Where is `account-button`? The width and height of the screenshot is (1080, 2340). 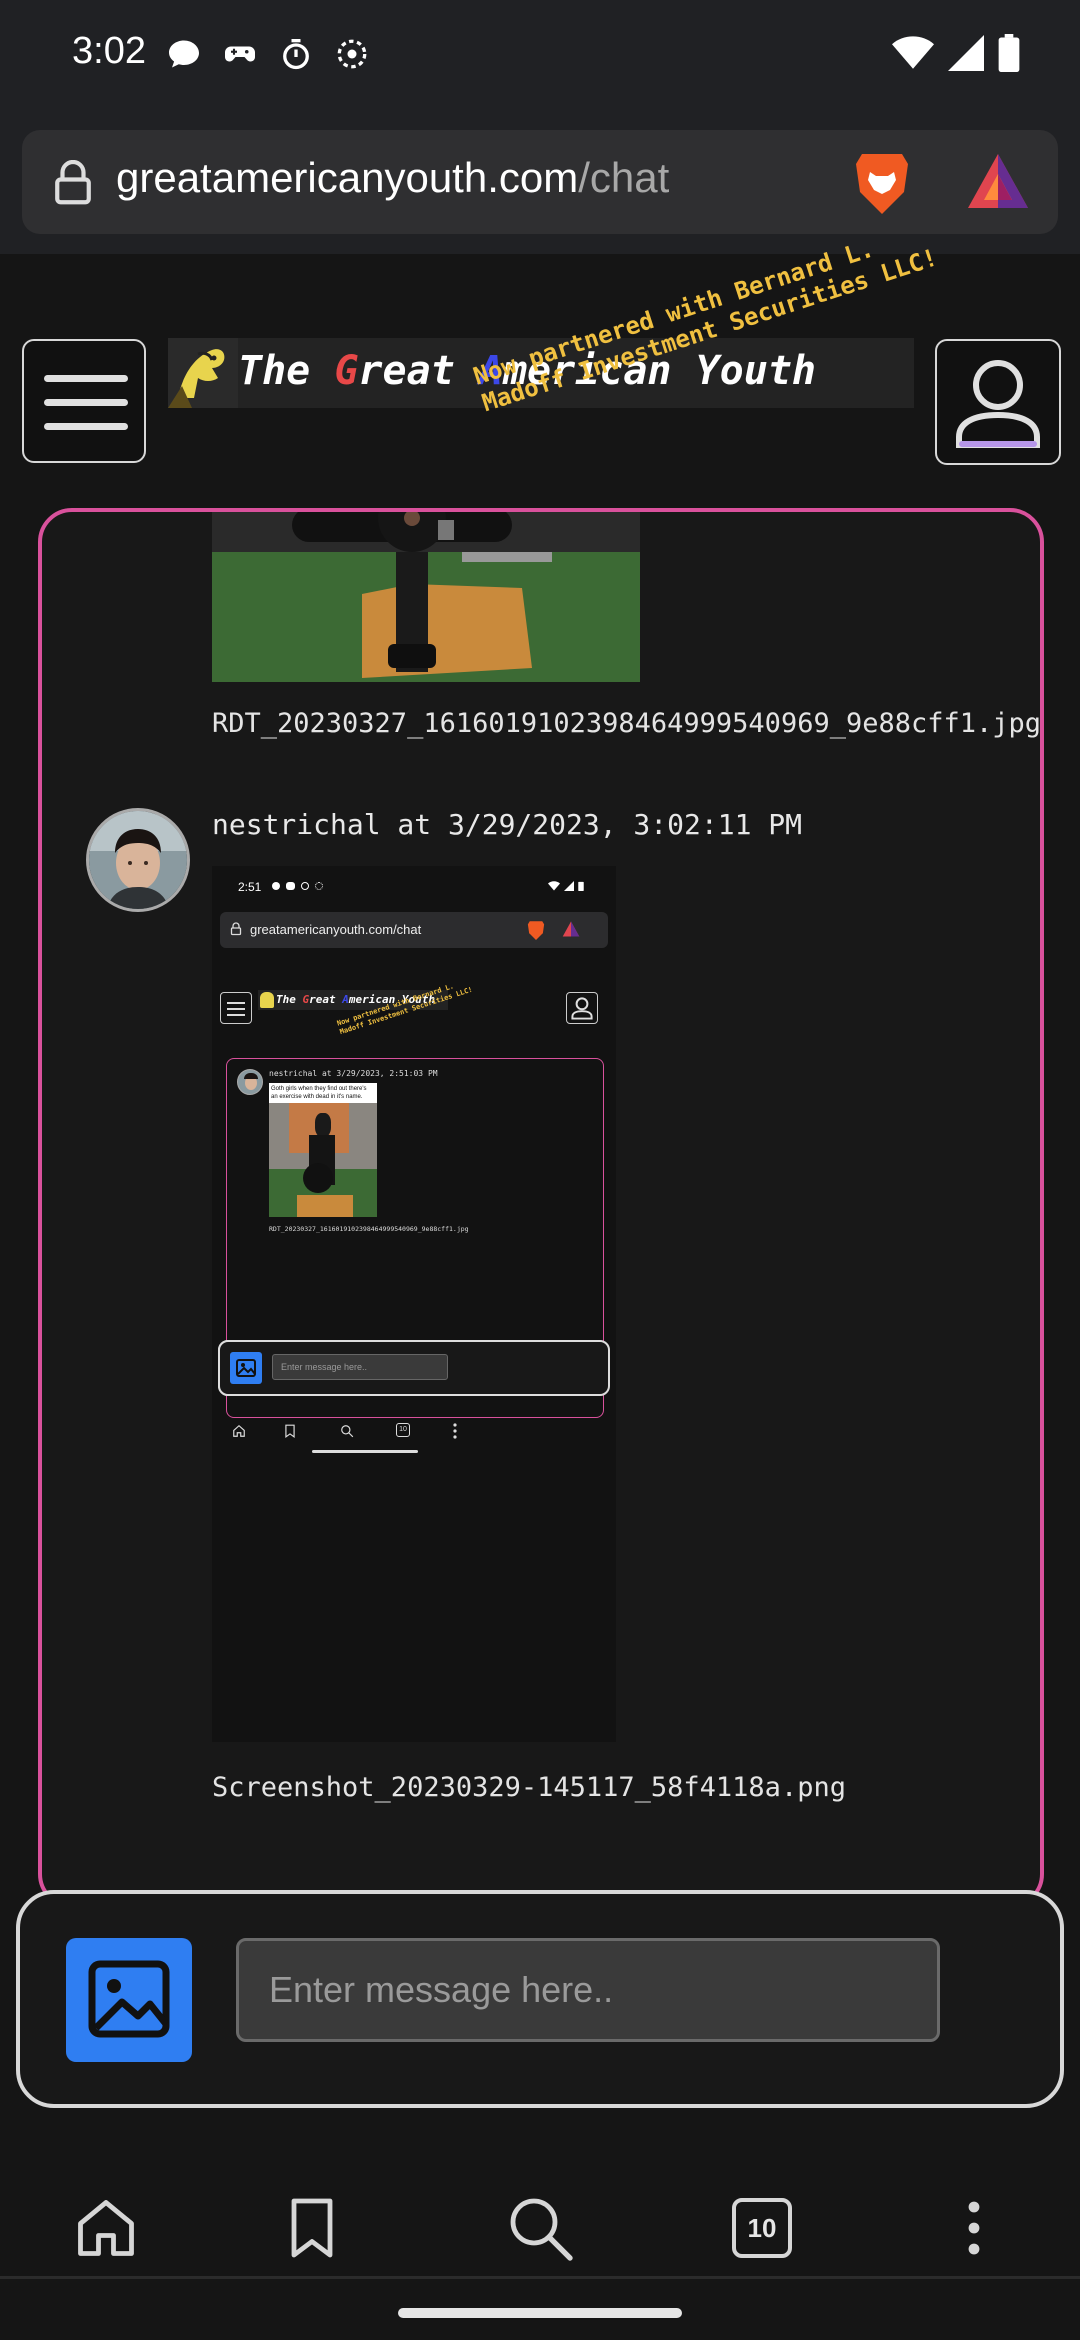
account-button is located at coordinates (998, 402).